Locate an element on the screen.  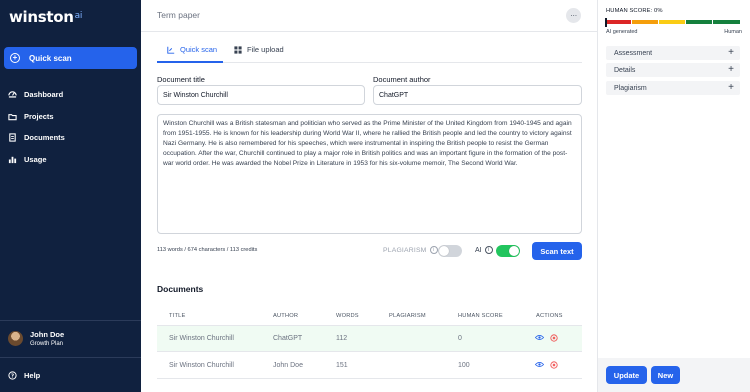
quick-scan-label: Quick scan is located at coordinates (50, 58).